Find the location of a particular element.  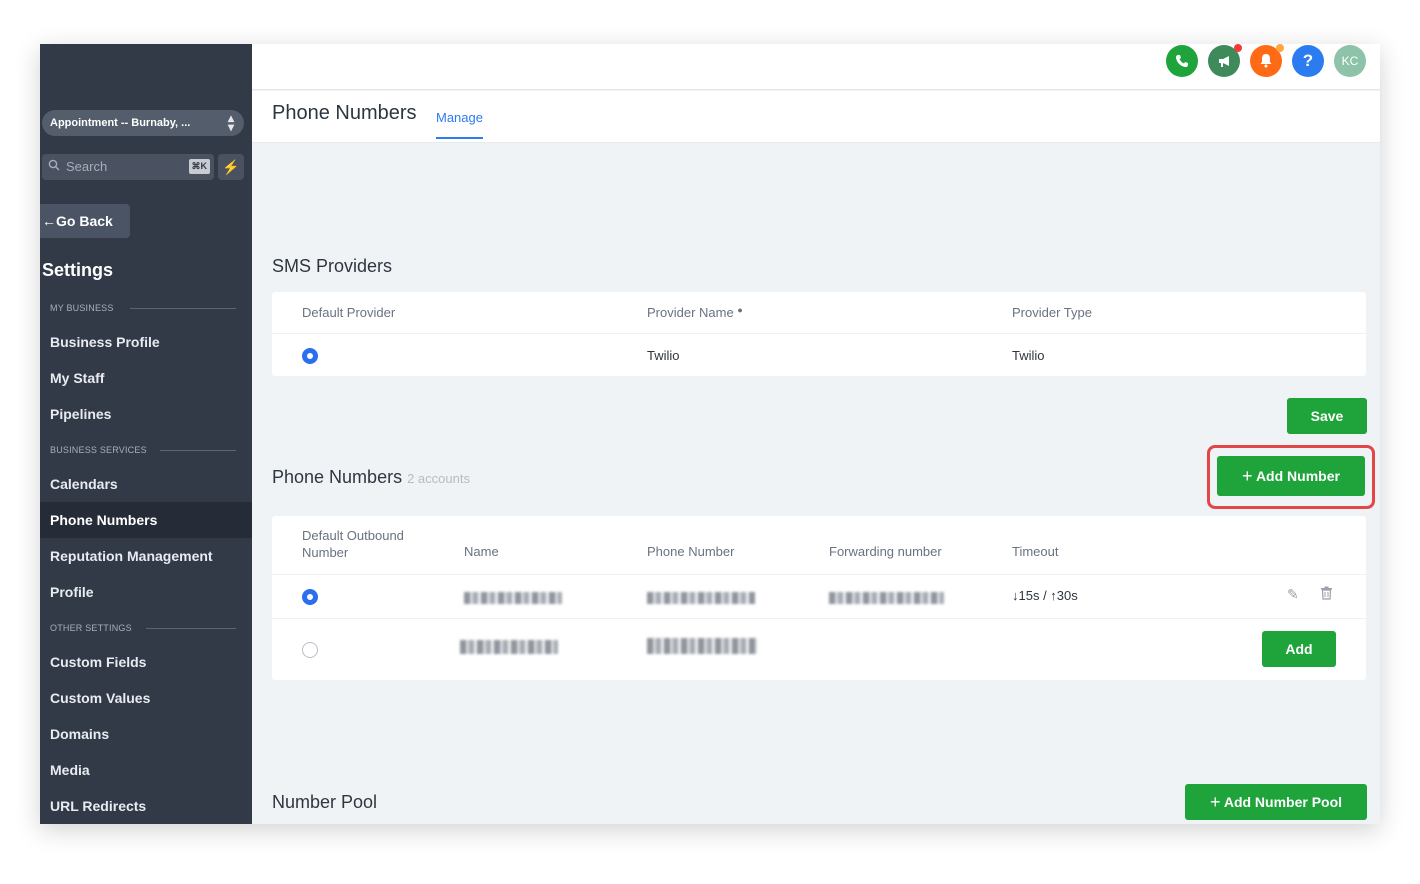

add-number-button: + Add Number is located at coordinates (1291, 476).